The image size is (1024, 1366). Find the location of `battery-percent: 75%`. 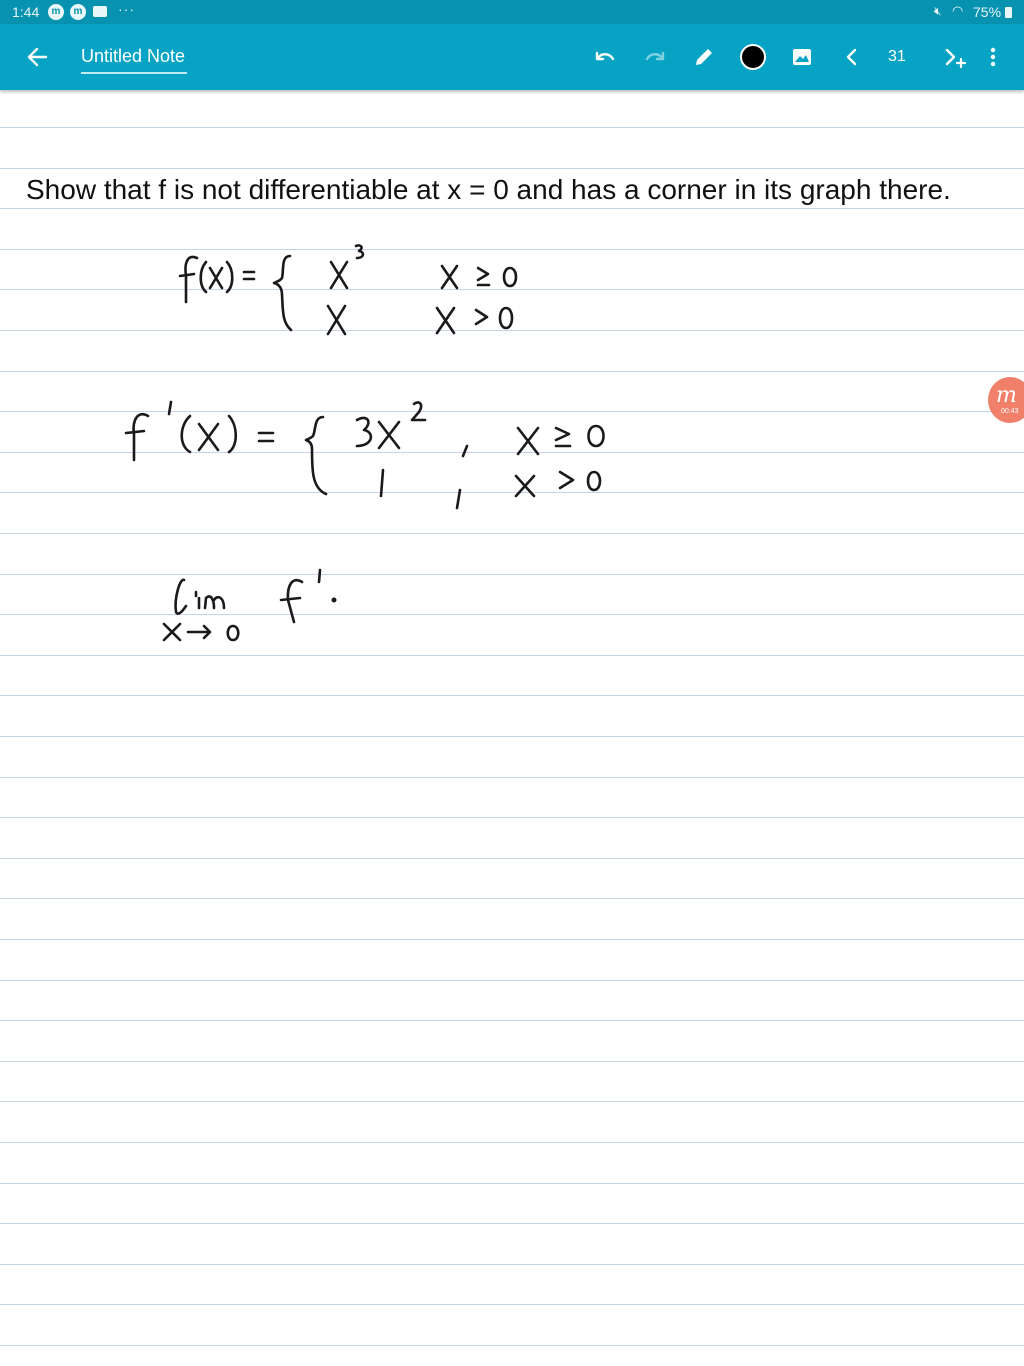

battery-percent: 75% is located at coordinates (987, 12).